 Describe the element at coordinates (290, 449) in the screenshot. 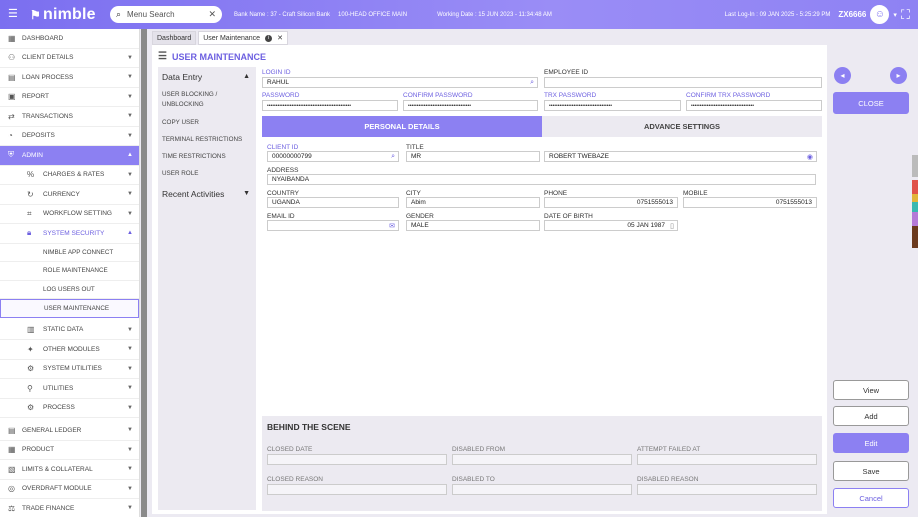

I see `closed-date-label: CLOSED DATE` at that location.